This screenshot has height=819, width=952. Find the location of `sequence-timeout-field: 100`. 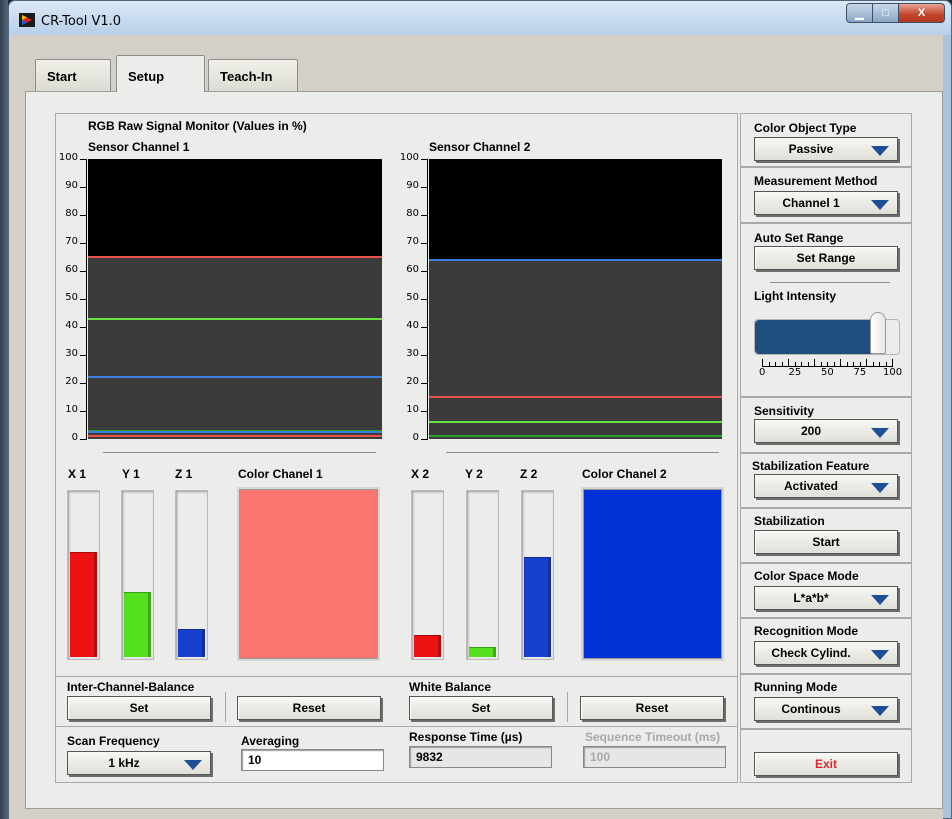

sequence-timeout-field: 100 is located at coordinates (654, 757).